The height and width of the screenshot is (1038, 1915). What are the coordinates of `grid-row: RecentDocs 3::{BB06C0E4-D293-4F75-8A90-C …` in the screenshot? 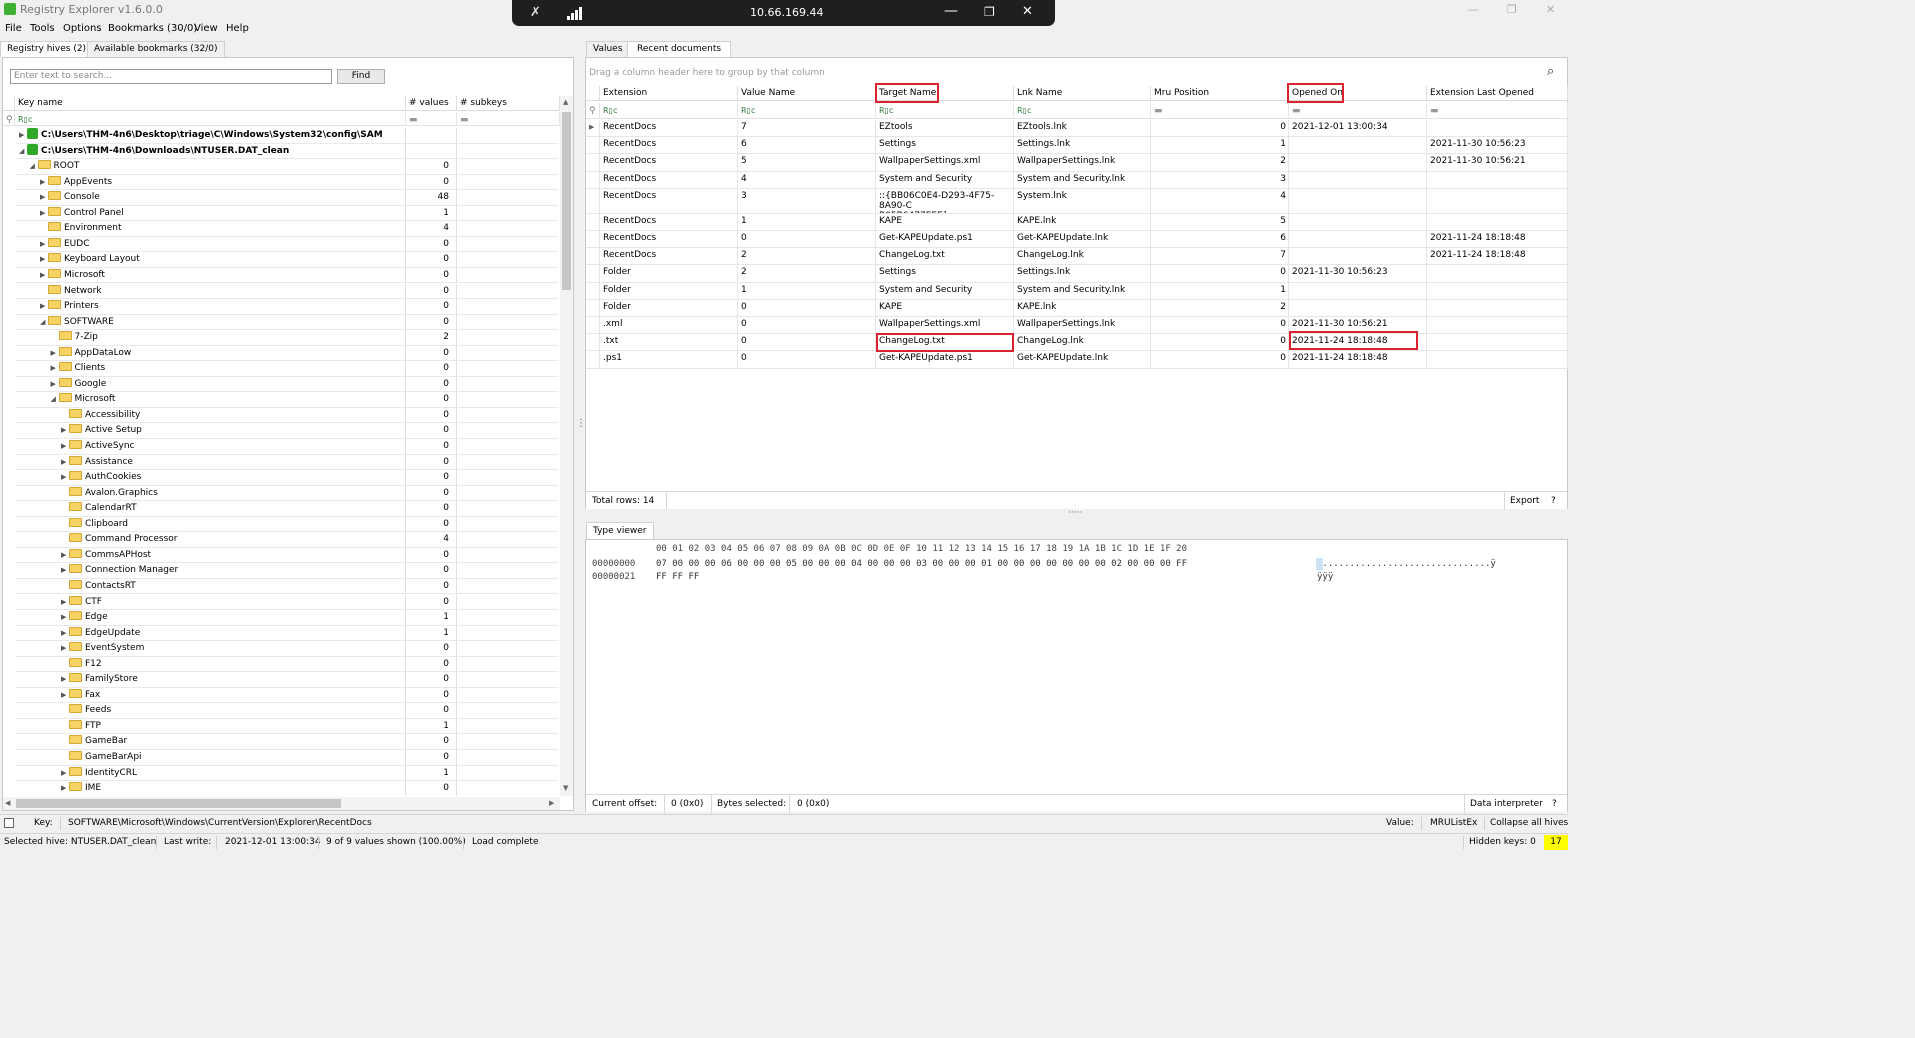 It's located at (1077, 201).